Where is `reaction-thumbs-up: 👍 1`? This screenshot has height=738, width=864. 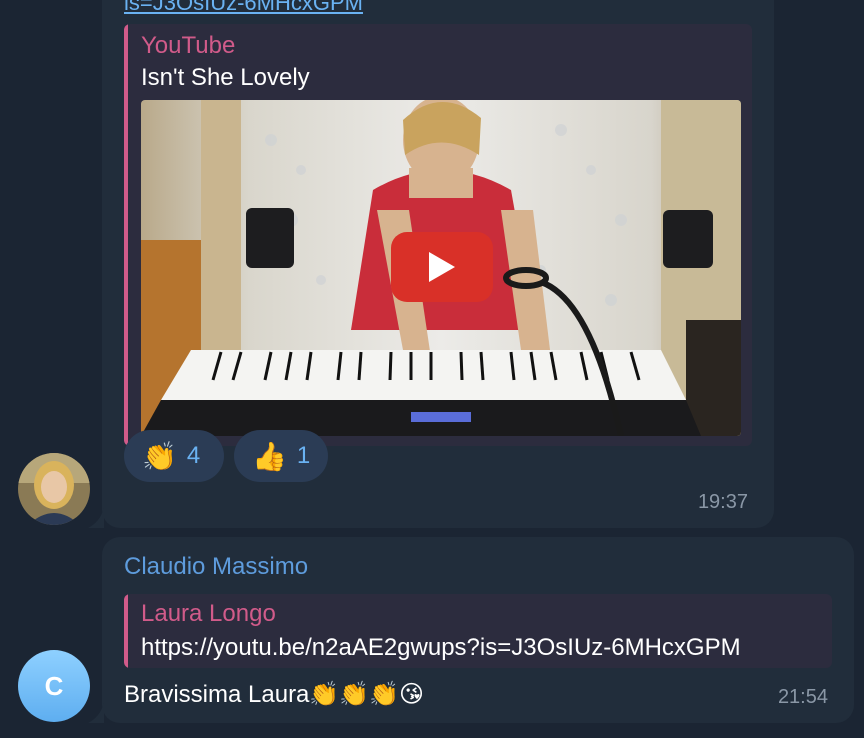 reaction-thumbs-up: 👍 1 is located at coordinates (281, 456).